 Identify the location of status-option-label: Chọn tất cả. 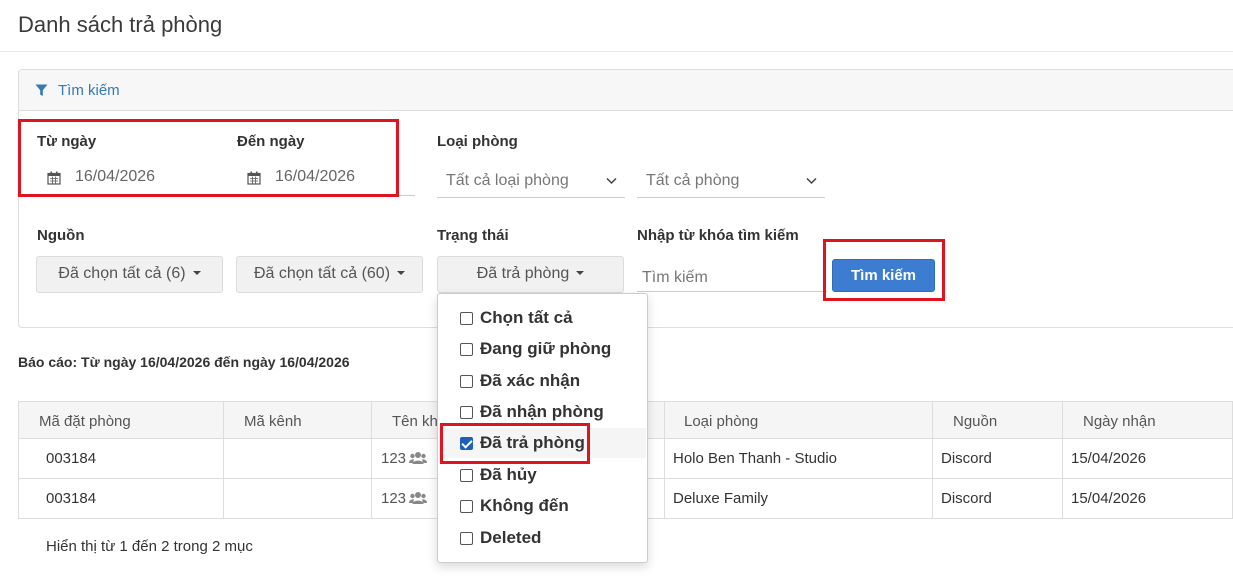
(526, 317).